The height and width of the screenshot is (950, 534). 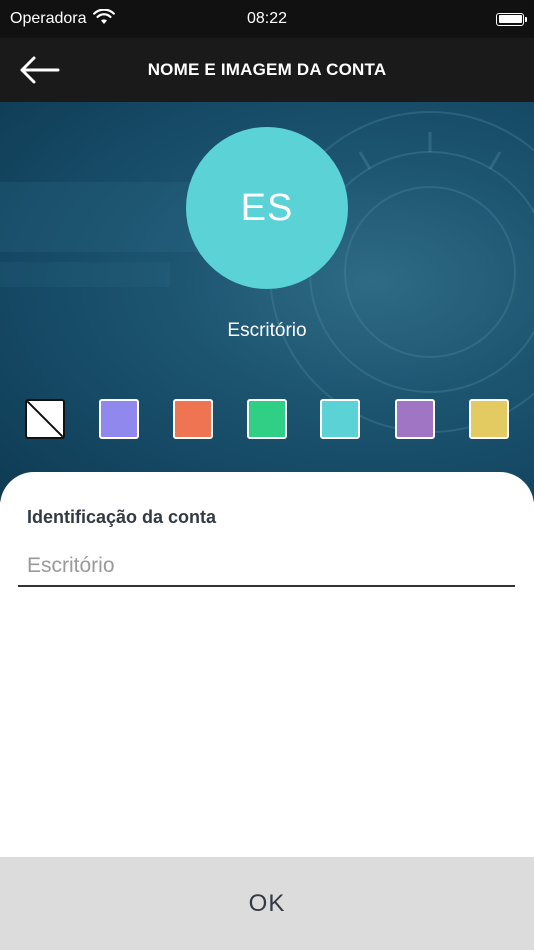 I want to click on no-color-icon, so click(x=45, y=419).